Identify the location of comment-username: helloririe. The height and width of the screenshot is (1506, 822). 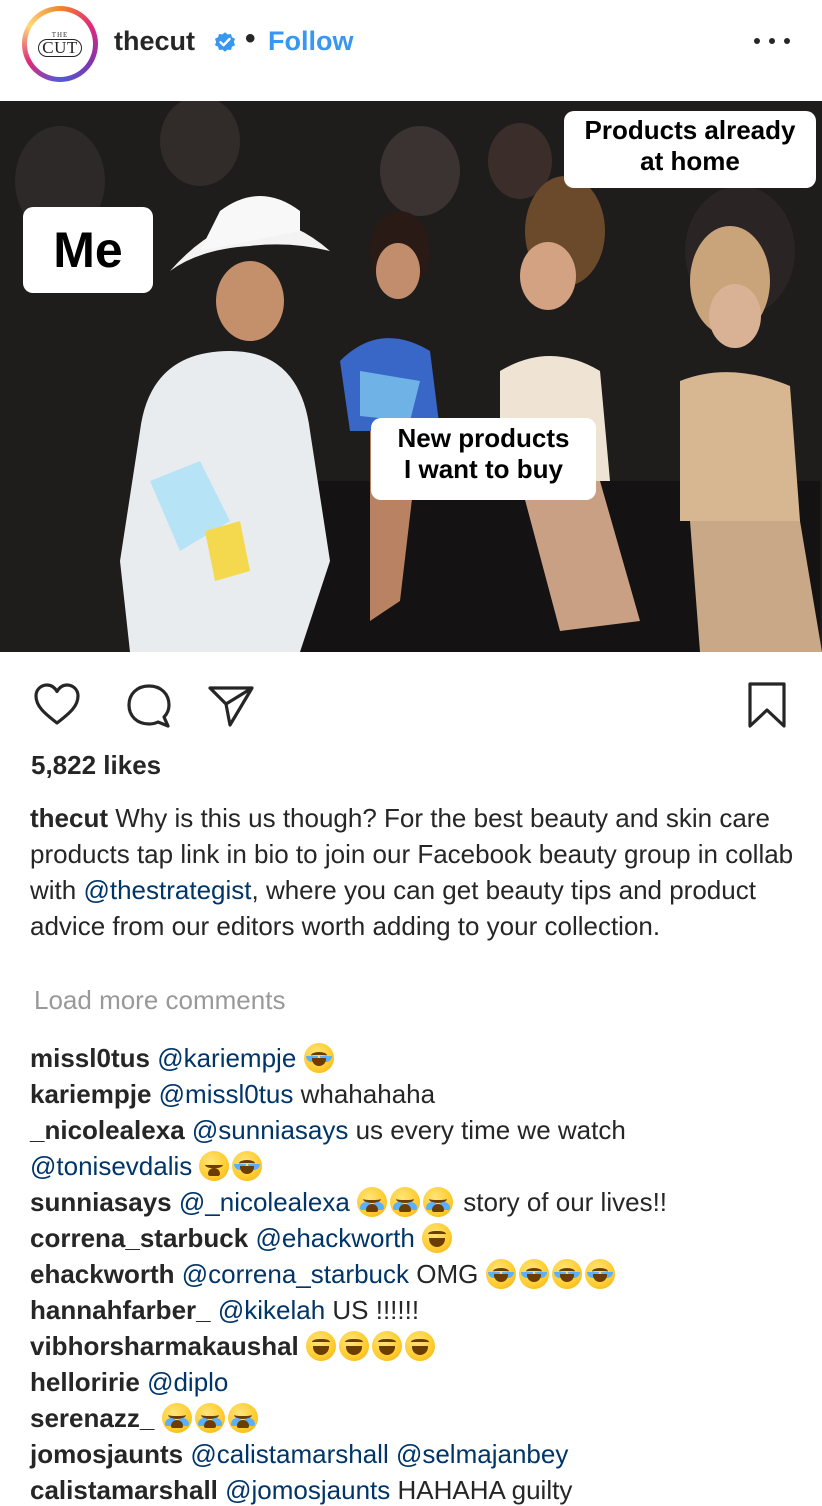
(85, 1382).